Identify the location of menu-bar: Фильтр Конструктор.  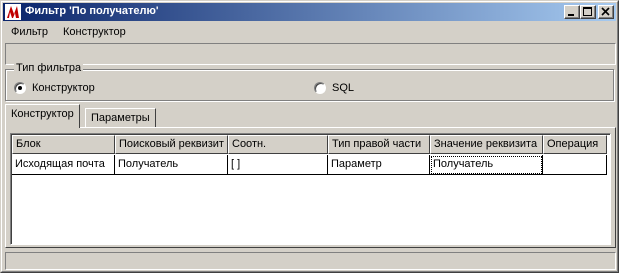
(310, 32).